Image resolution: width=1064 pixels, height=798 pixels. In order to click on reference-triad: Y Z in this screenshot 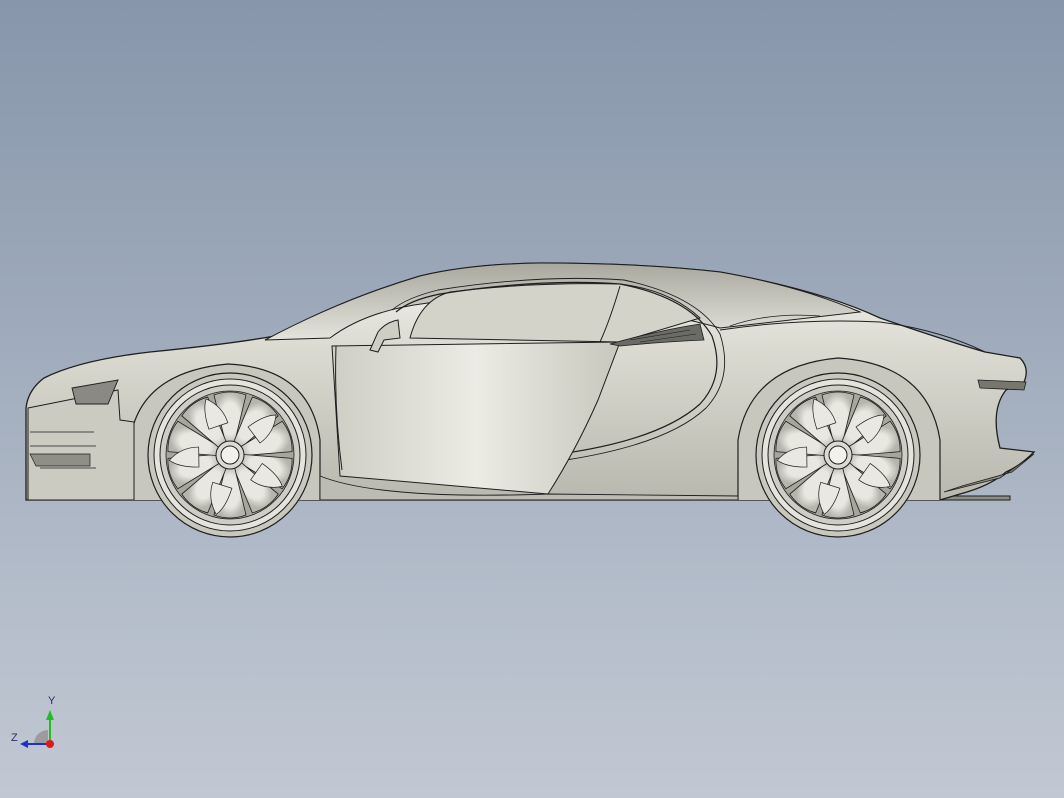, I will do `click(38, 726)`.